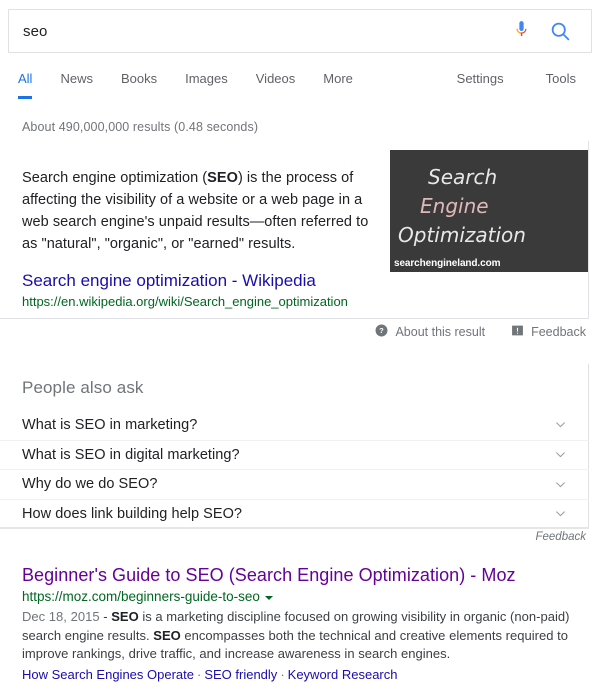  What do you see at coordinates (206, 79) in the screenshot?
I see `tab-images: Images` at bounding box center [206, 79].